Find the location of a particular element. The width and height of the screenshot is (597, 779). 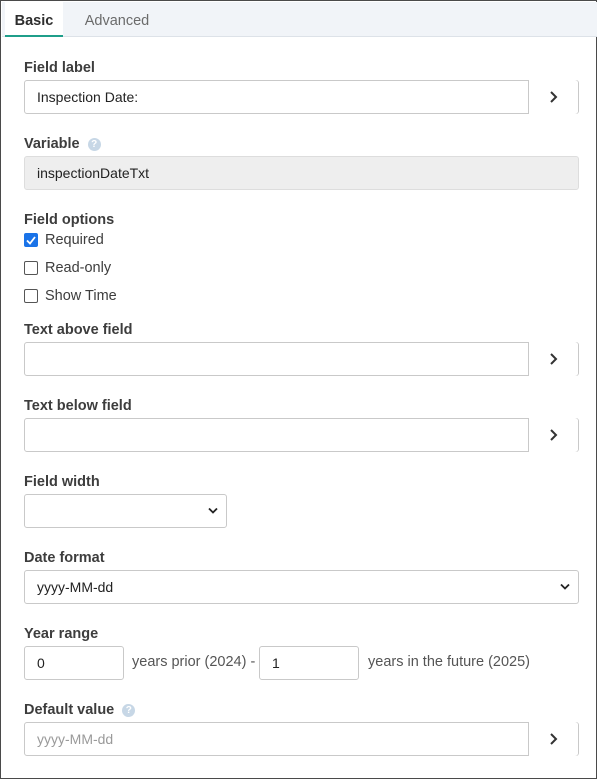

date-format-heading: Date format is located at coordinates (64, 558).